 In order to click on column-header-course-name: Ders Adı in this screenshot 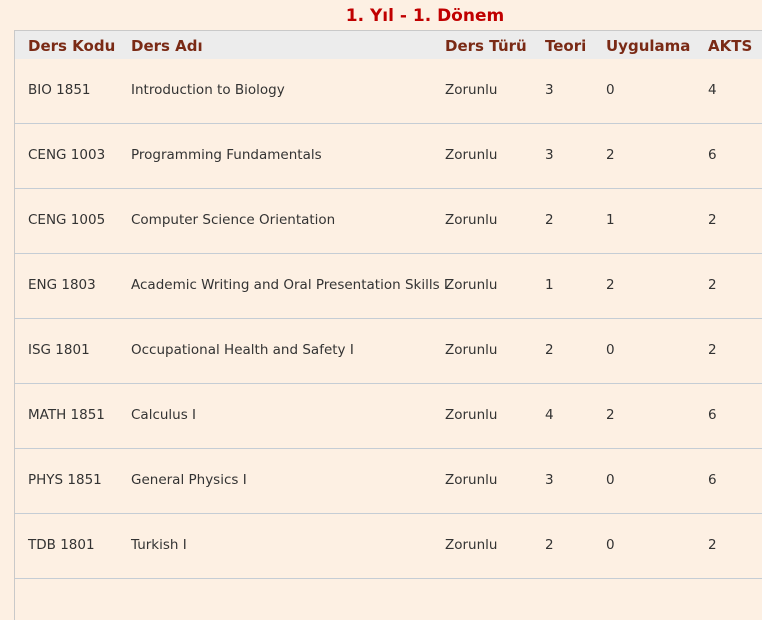, I will do `click(167, 46)`.